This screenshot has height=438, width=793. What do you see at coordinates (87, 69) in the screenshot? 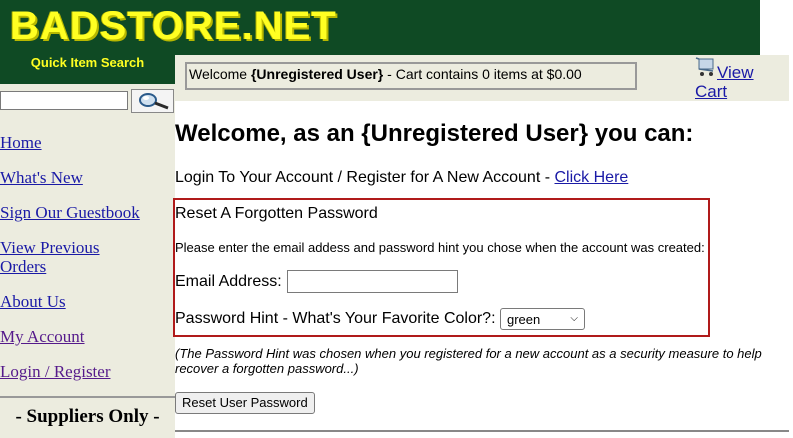
I see `quick-search-label: Quick Item Search` at bounding box center [87, 69].